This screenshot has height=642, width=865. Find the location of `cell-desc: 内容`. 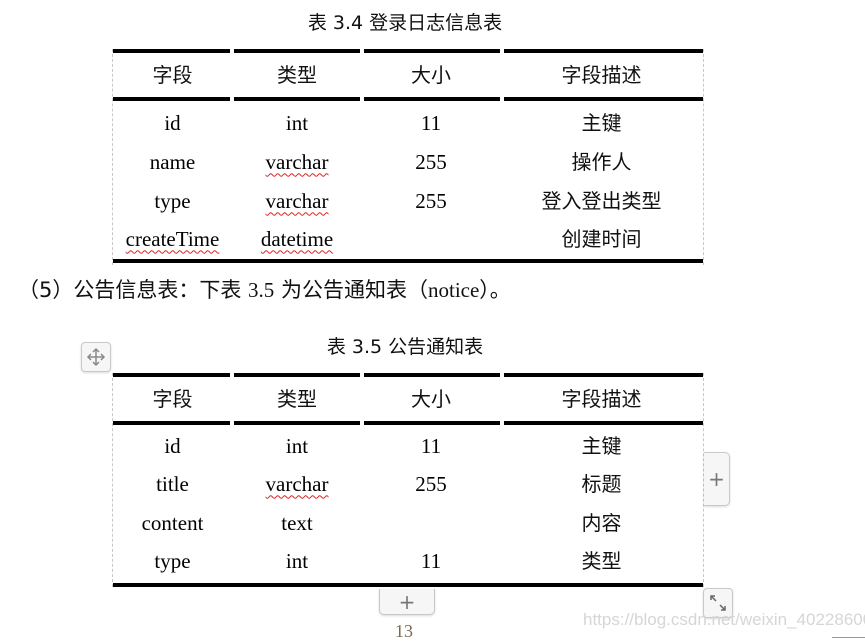

cell-desc: 内容 is located at coordinates (601, 523).